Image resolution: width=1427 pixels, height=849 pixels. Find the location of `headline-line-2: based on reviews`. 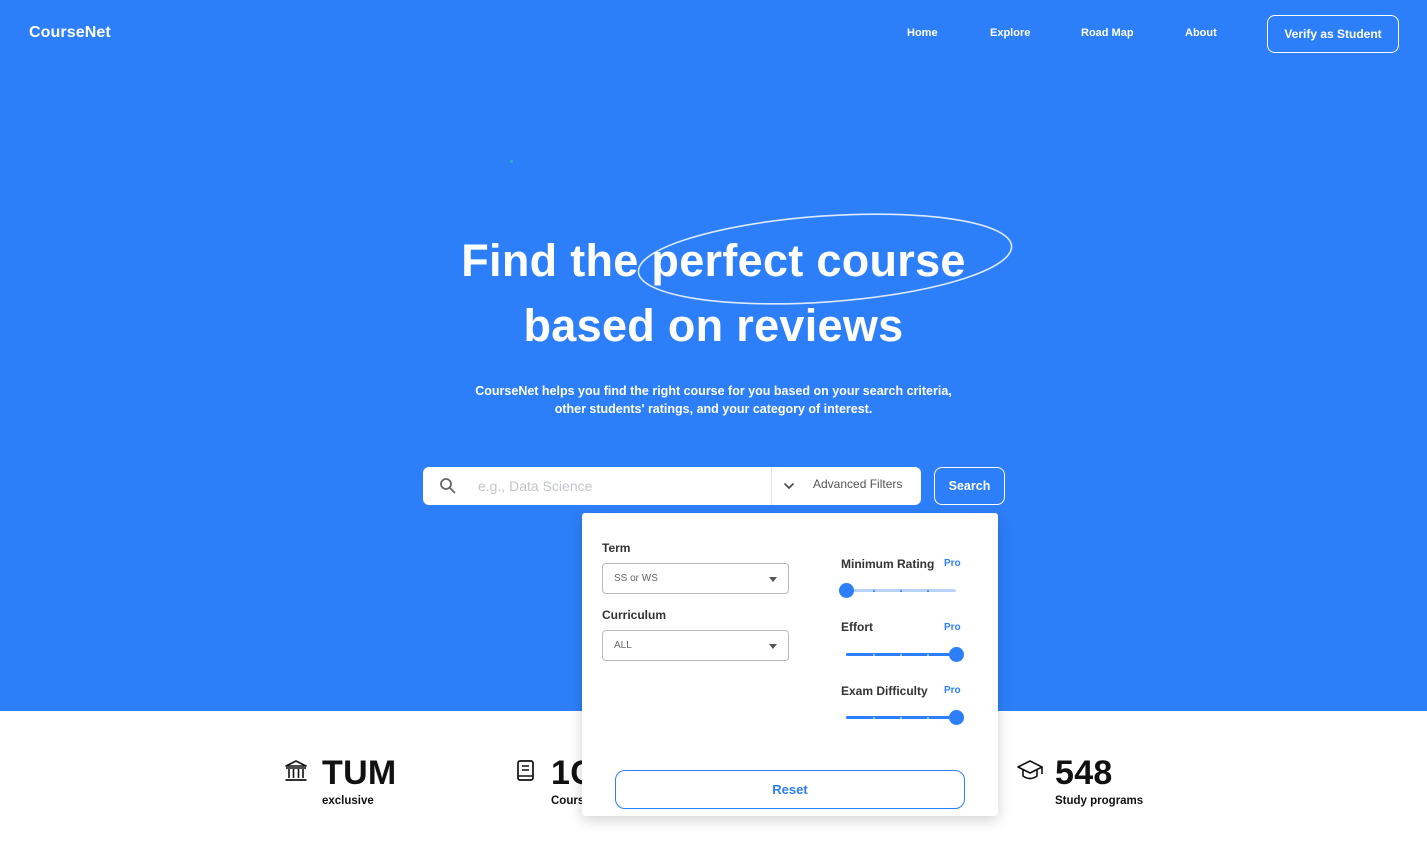

headline-line-2: based on reviews is located at coordinates (713, 325).